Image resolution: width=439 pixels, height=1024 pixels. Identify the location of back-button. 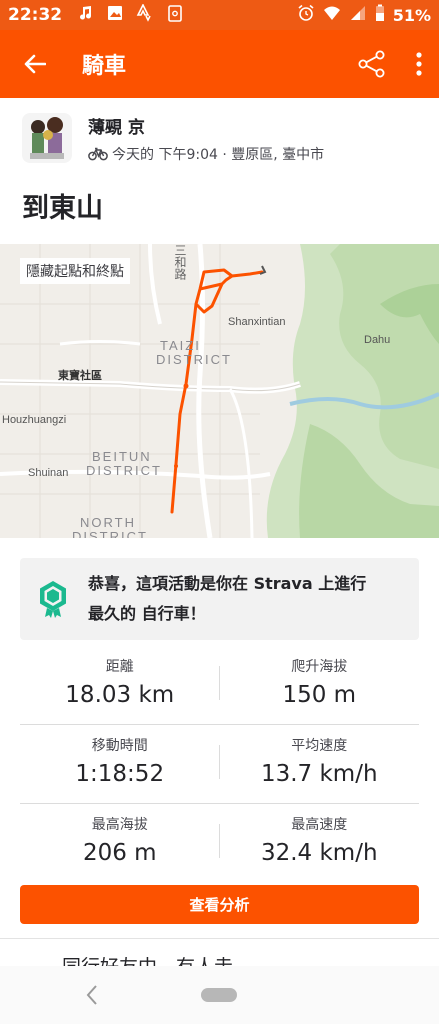
(35, 64).